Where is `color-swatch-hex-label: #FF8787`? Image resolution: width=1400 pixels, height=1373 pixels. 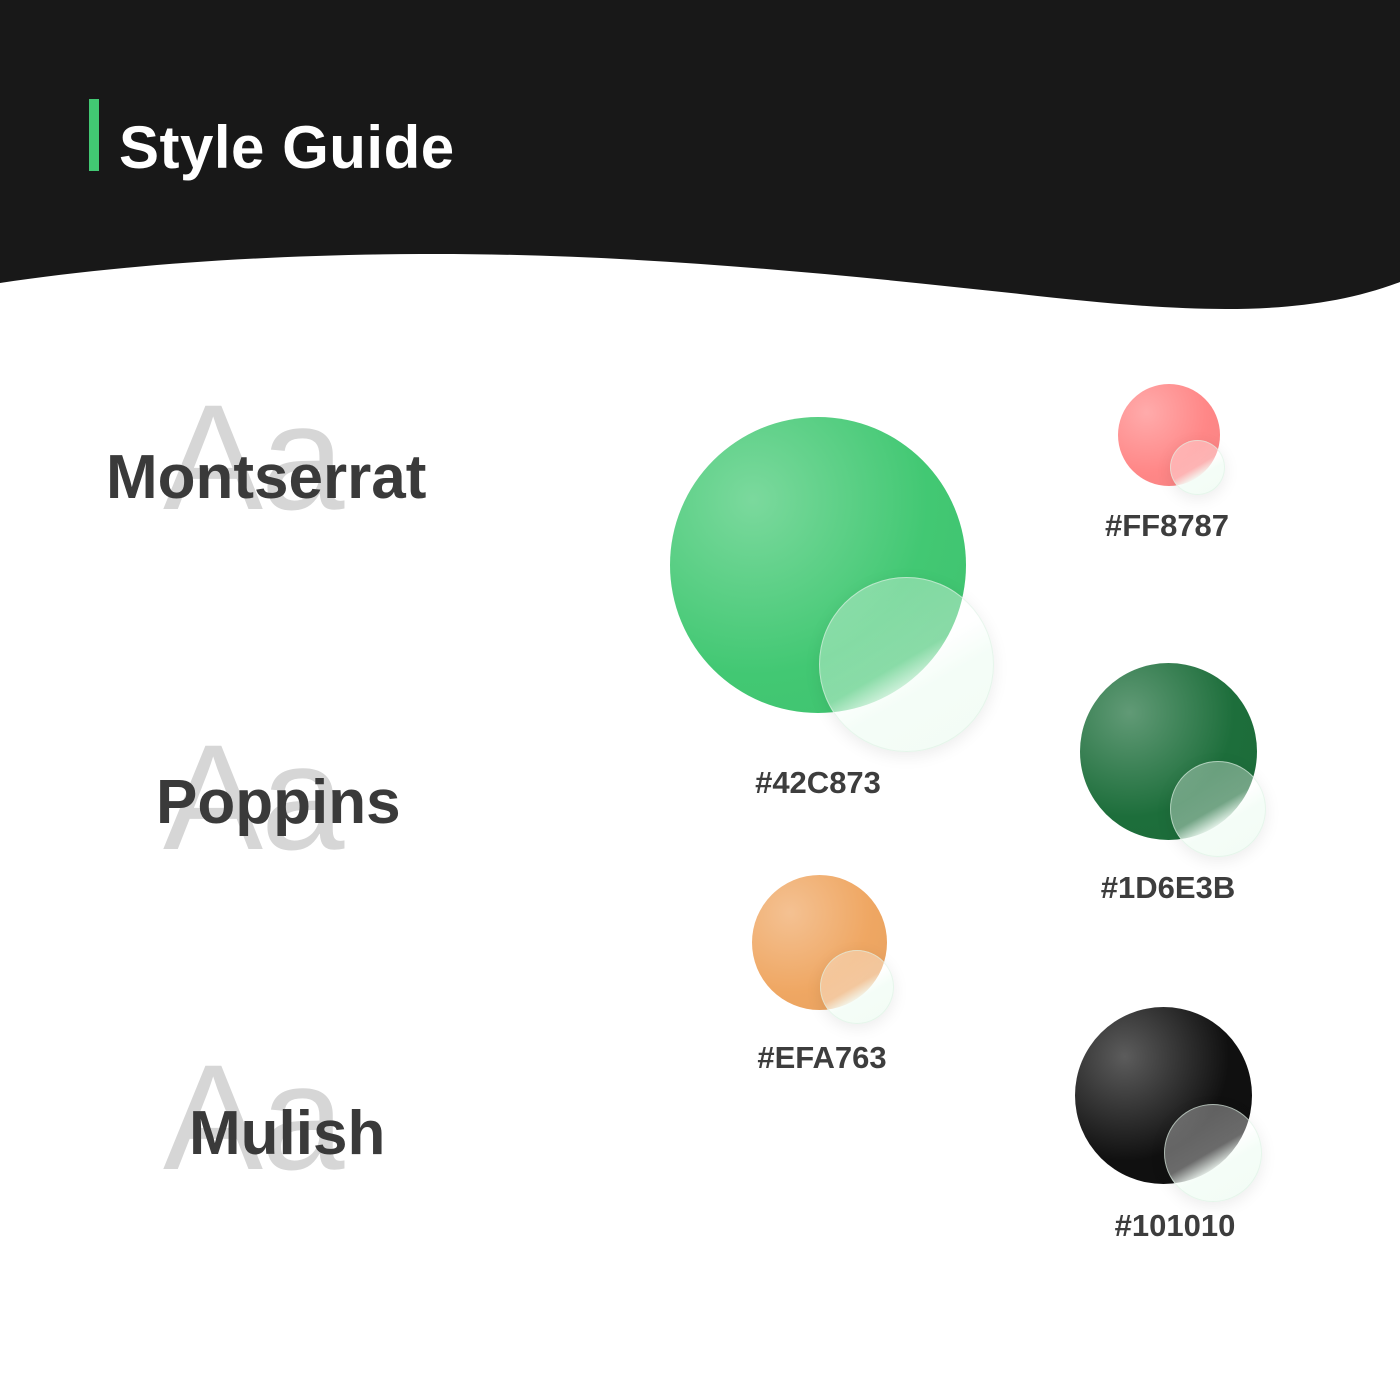
color-swatch-hex-label: #FF8787 is located at coordinates (1167, 525).